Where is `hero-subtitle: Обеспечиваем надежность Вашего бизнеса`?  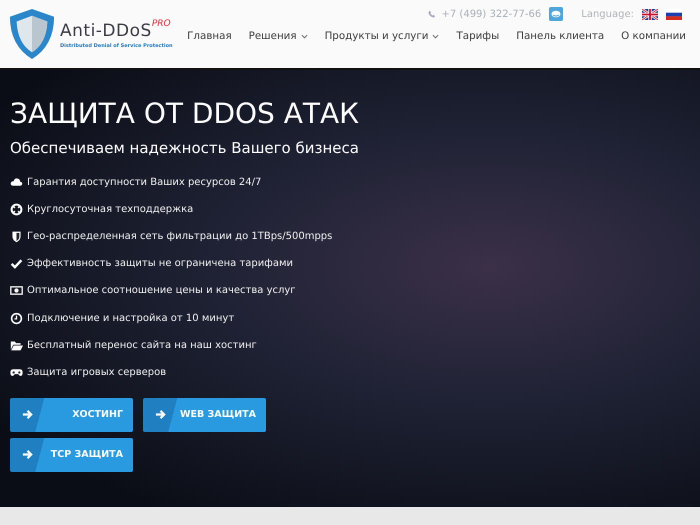 hero-subtitle: Обеспечиваем надежность Вашего бизнеса is located at coordinates (185, 148).